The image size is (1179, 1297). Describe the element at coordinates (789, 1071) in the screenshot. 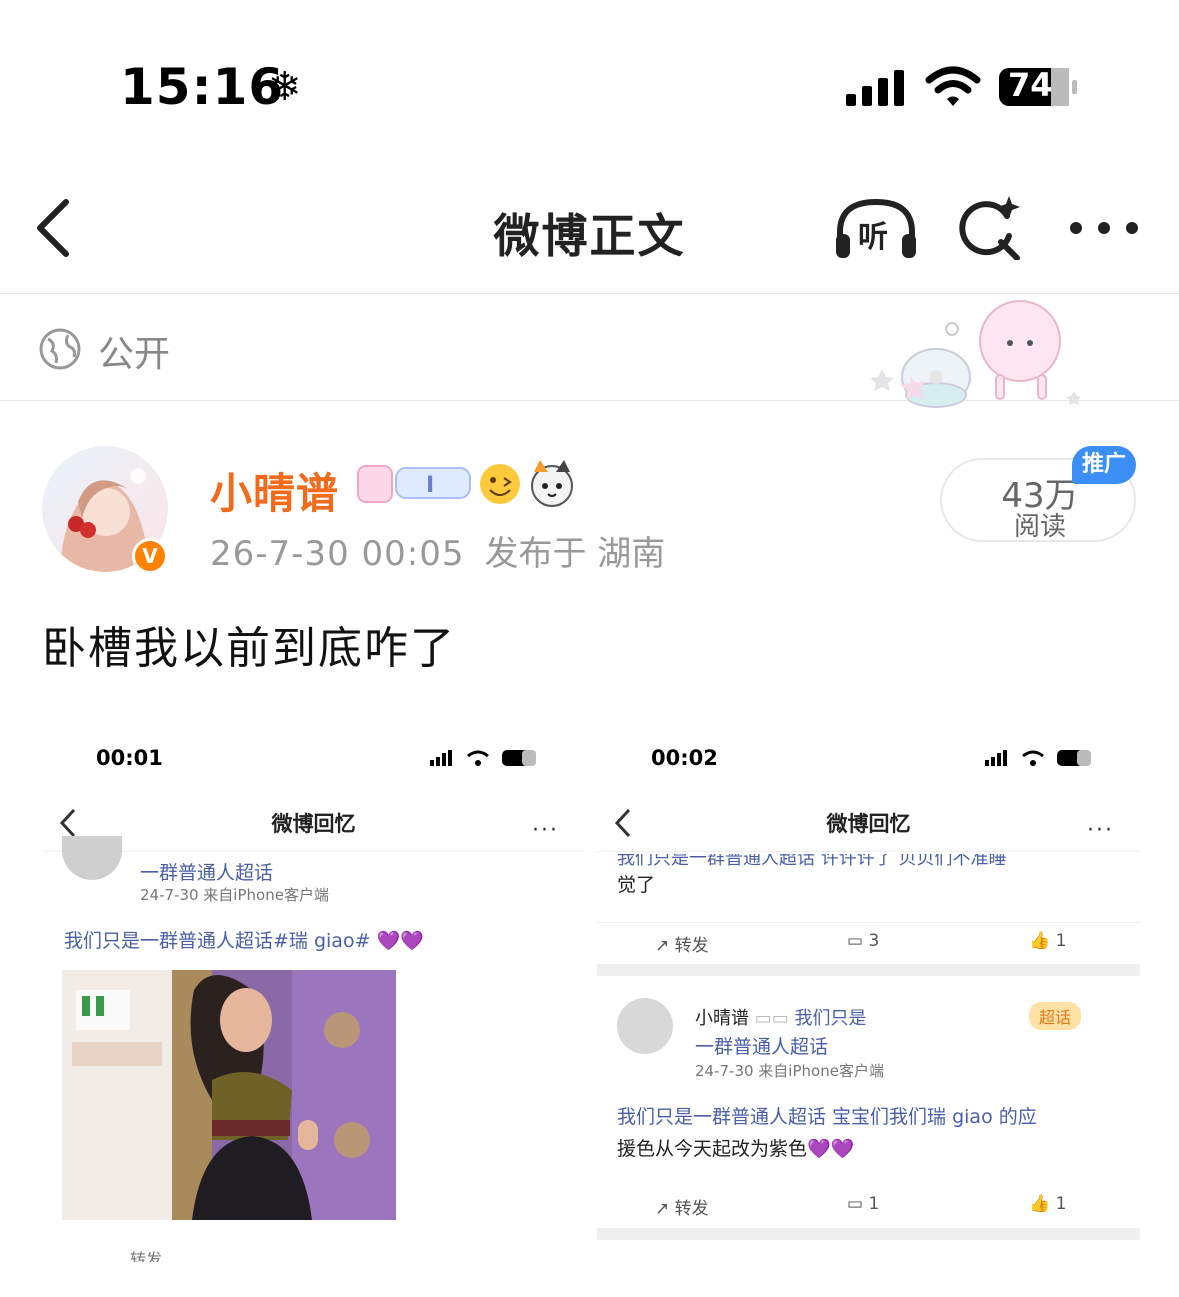

I see `image2-user-meta: 24-7-30 来自iPhone客户端` at that location.